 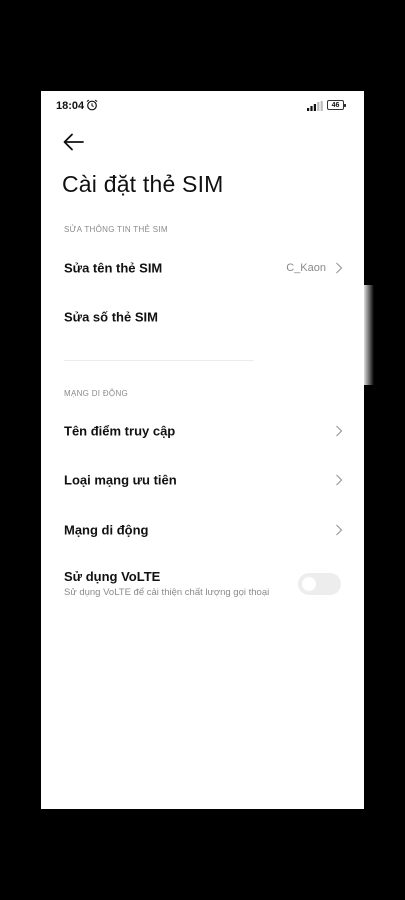 I want to click on sim-name-value: C_Kaon, so click(x=306, y=268).